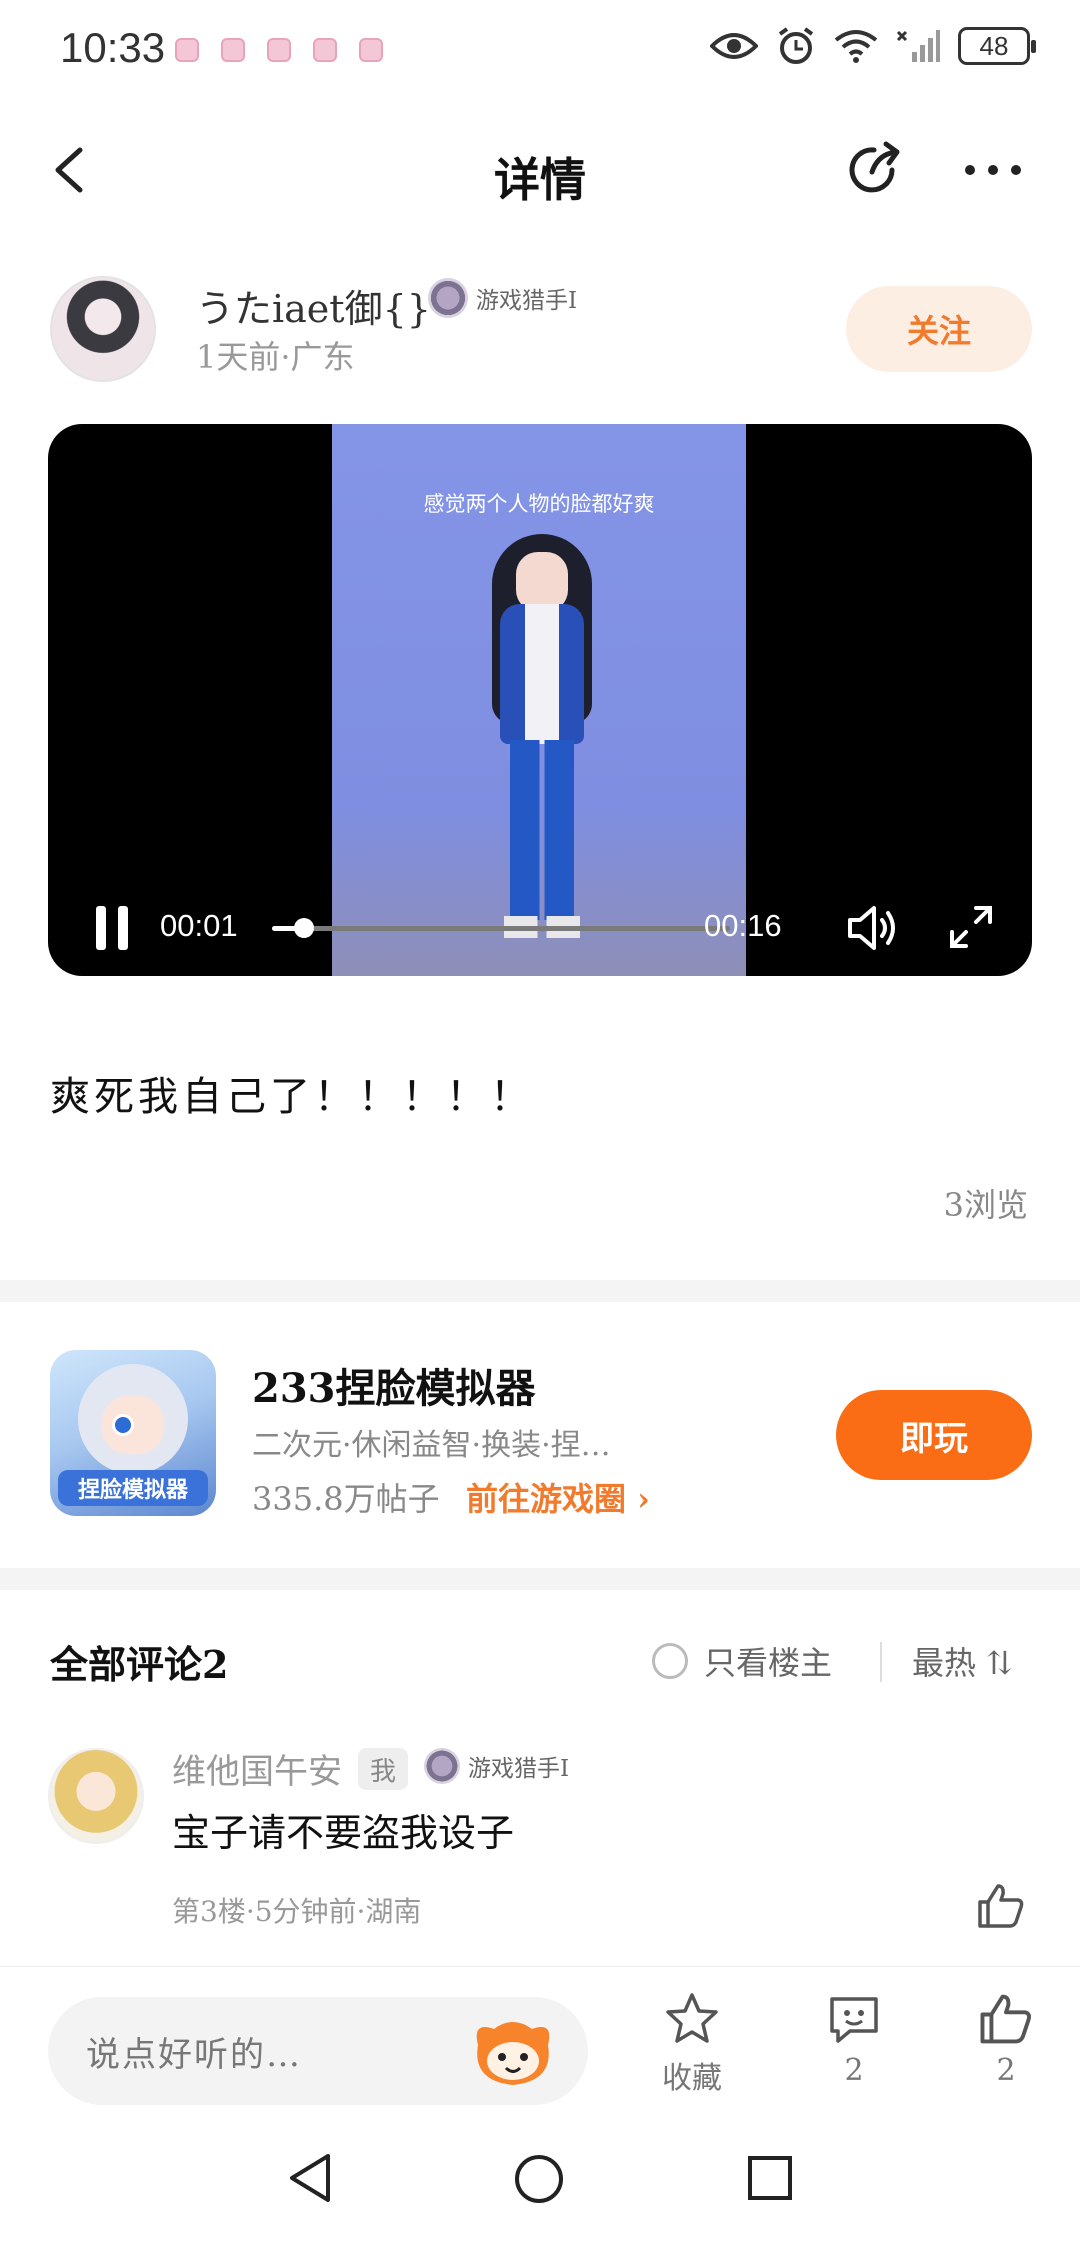 This screenshot has height=2244, width=1080. Describe the element at coordinates (971, 927) in the screenshot. I see `fullscreen-icon` at that location.